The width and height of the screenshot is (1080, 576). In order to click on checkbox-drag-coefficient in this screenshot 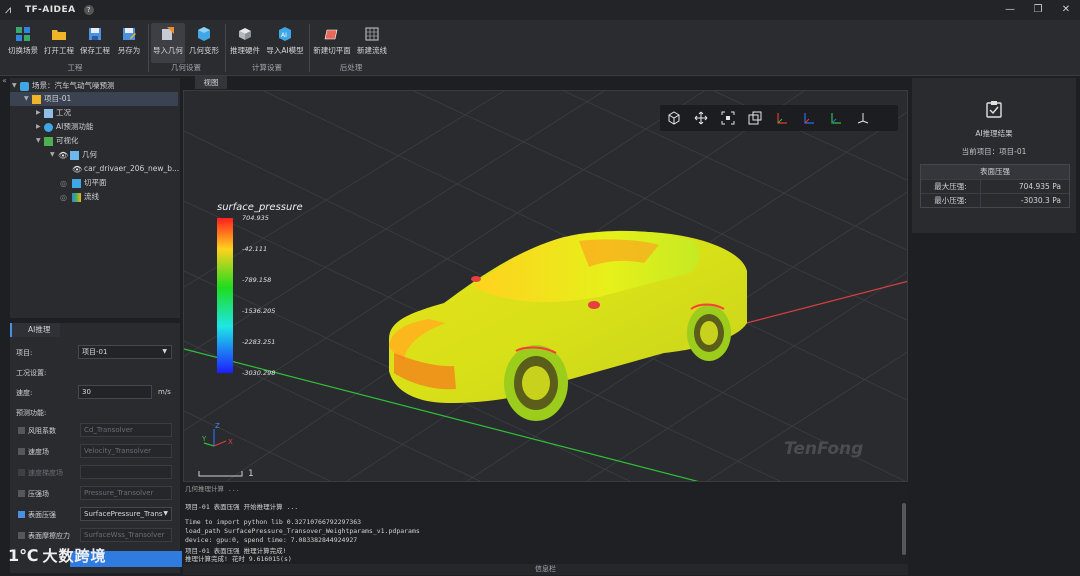, I will do `click(21, 430)`.